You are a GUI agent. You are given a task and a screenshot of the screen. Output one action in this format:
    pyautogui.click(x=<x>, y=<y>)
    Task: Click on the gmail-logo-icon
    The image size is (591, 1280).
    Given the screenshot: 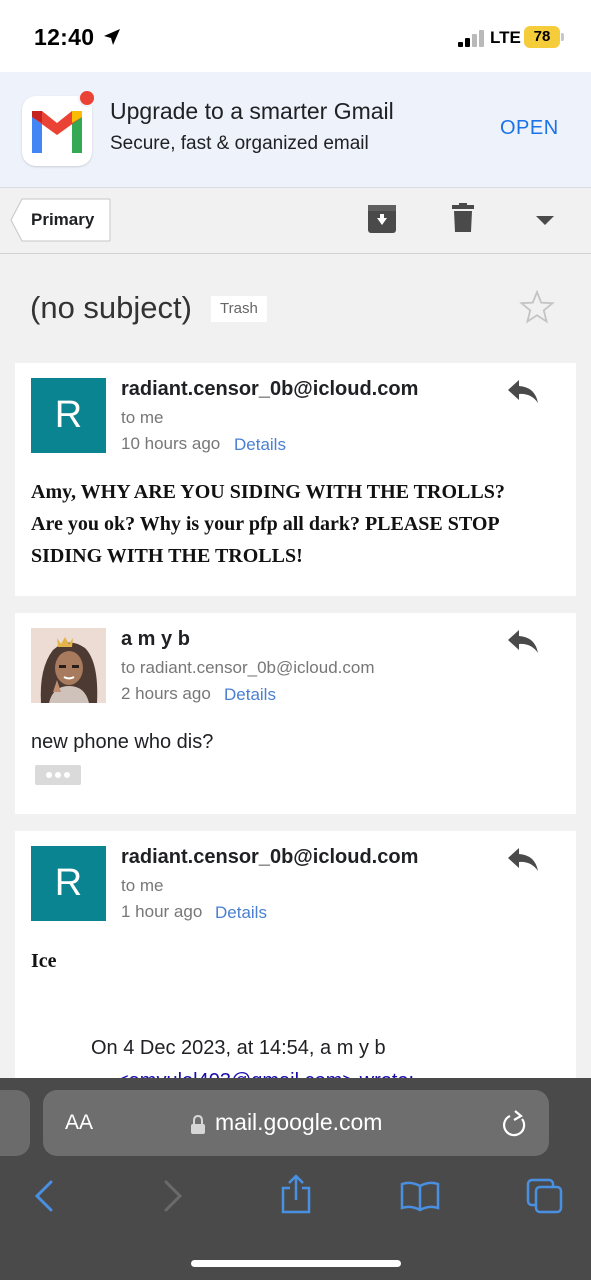 What is the action you would take?
    pyautogui.click(x=57, y=131)
    